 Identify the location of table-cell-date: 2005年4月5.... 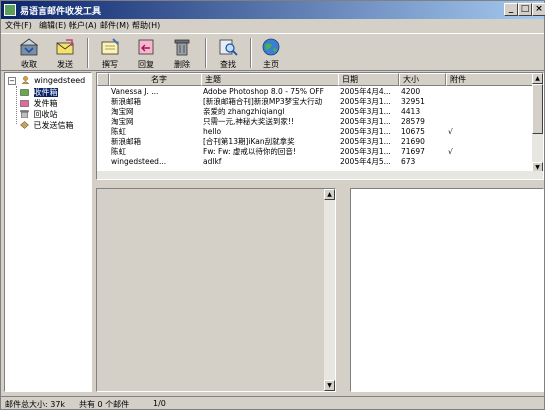
(369, 162).